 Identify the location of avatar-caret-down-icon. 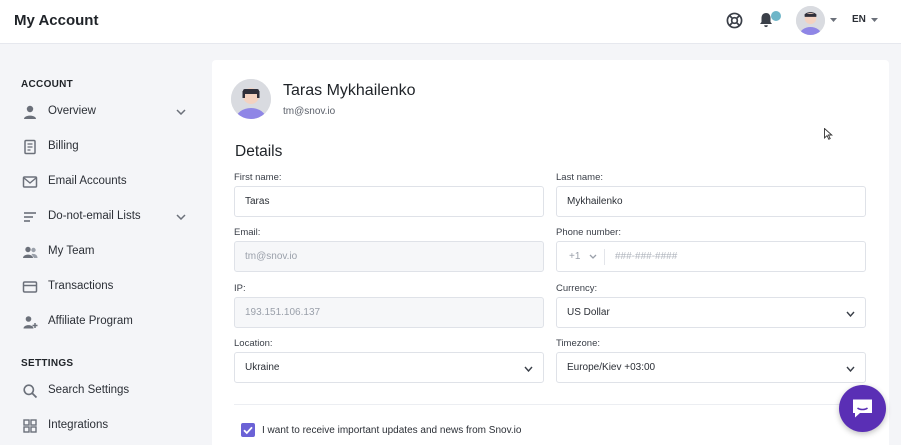
(833, 20).